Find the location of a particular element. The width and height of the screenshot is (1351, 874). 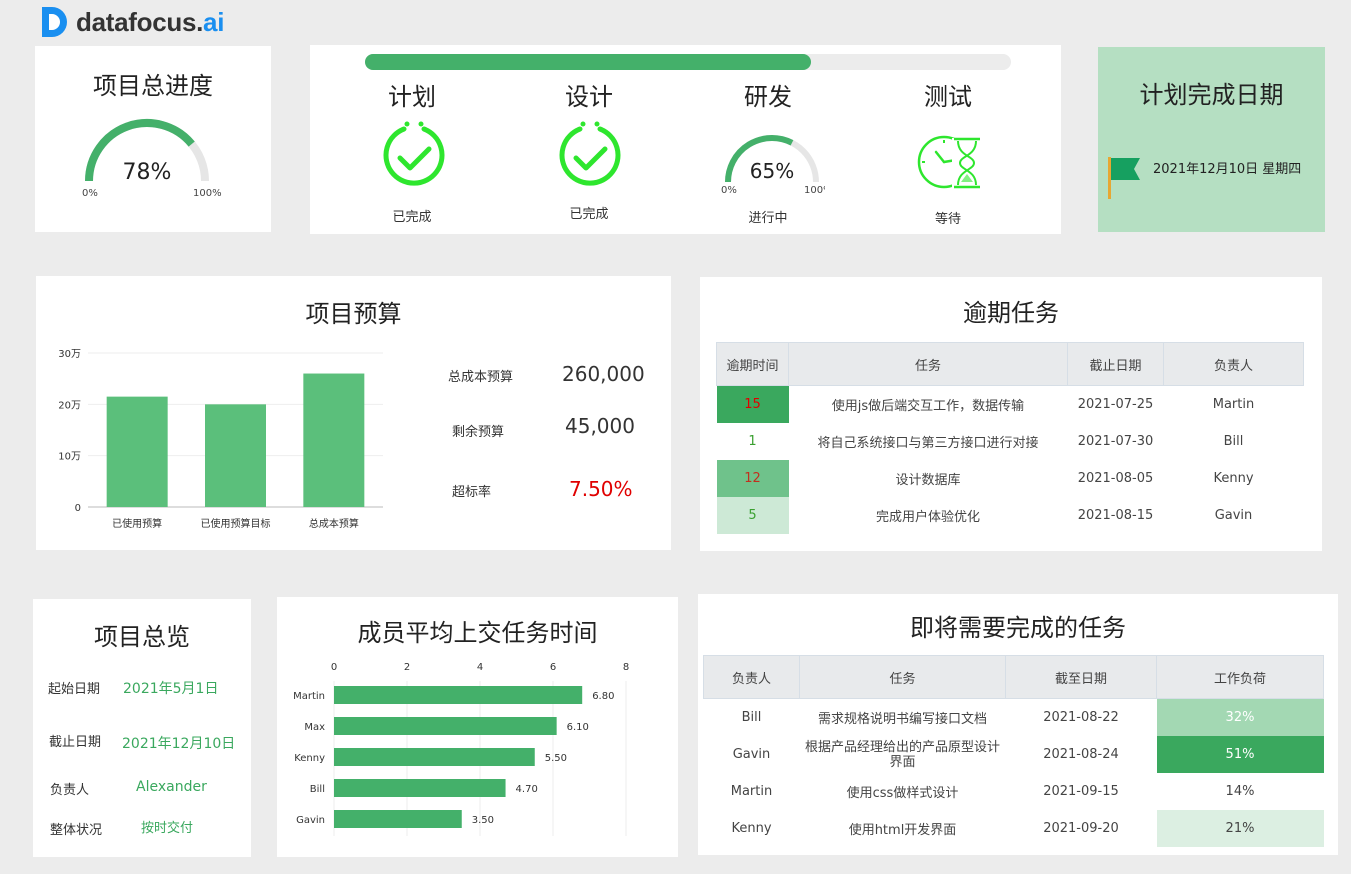

data-label: 3.50 is located at coordinates (483, 820).